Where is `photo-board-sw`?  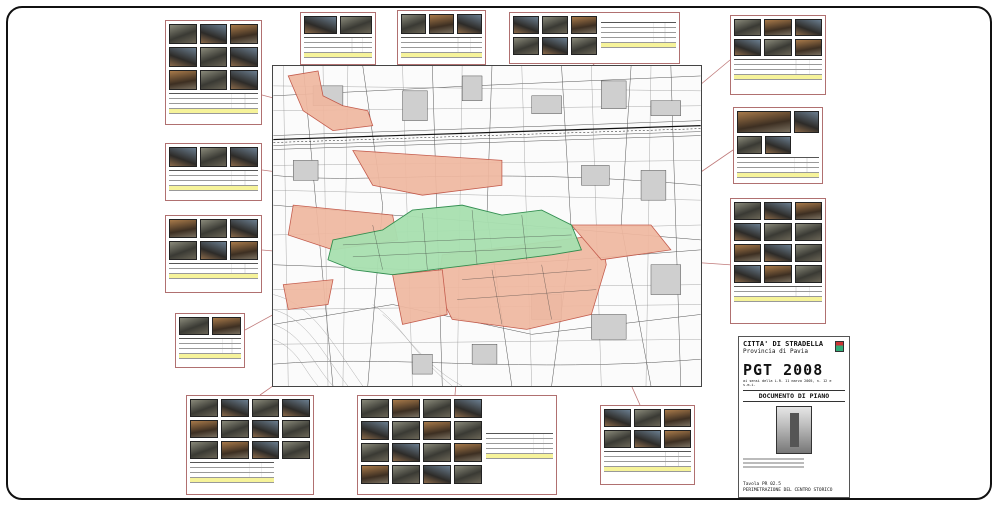 photo-board-sw is located at coordinates (250, 445).